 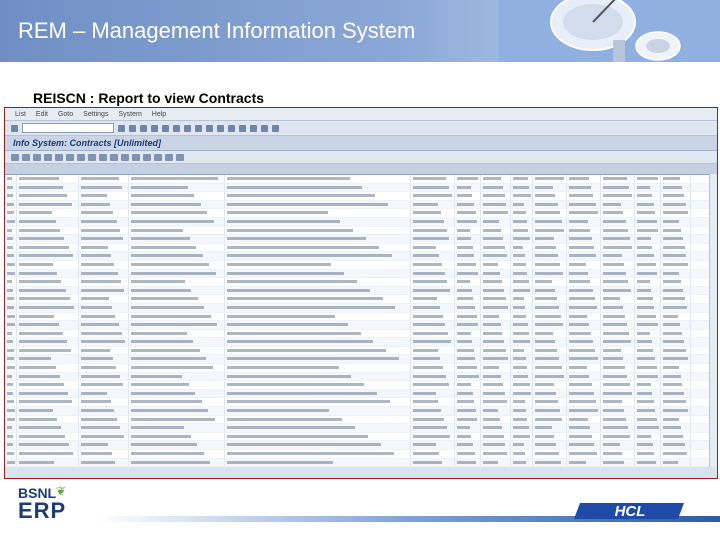 I want to click on mail-icon, so click(x=125, y=157).